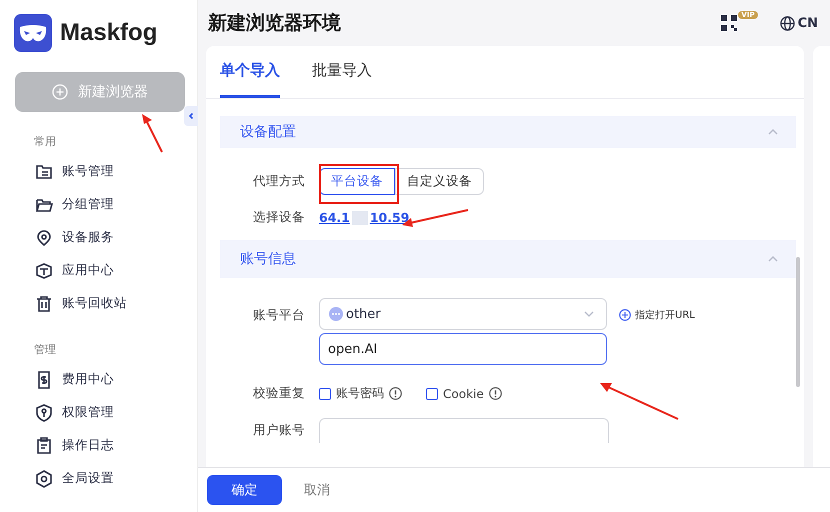 This screenshot has height=512, width=830. What do you see at coordinates (279, 393) in the screenshot?
I see `field-label: 校验重复` at bounding box center [279, 393].